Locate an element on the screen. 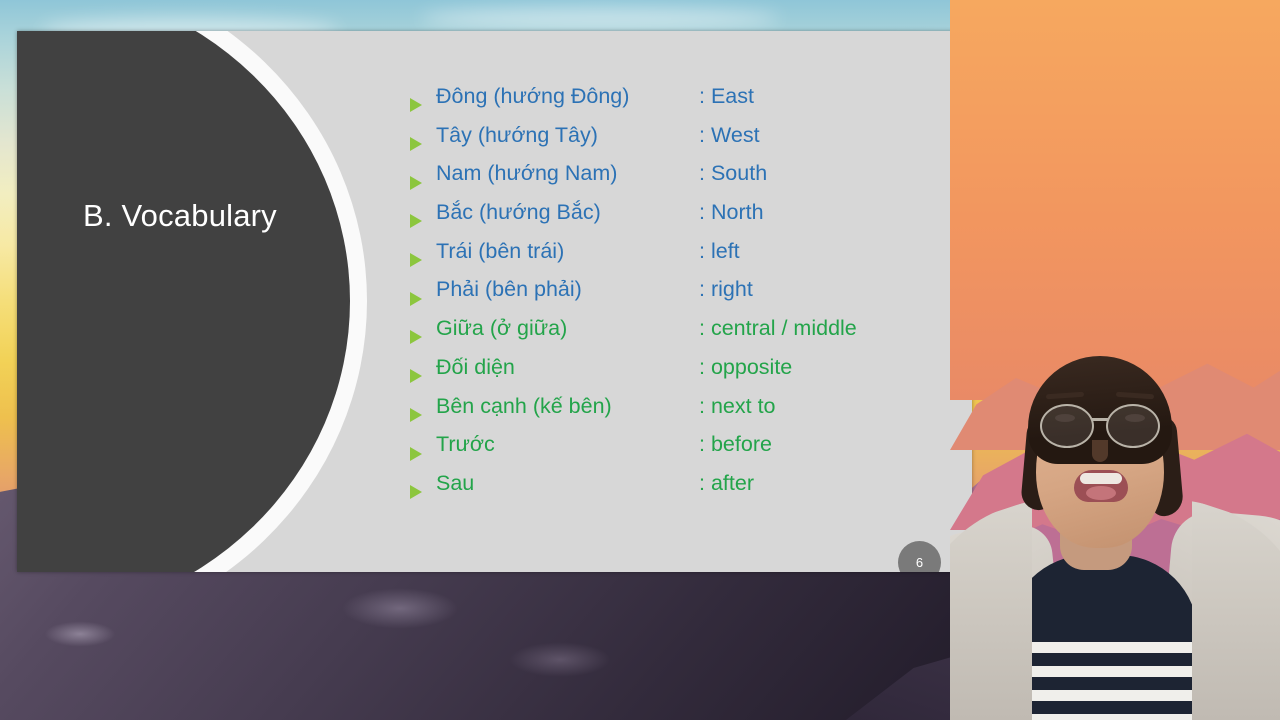 This screenshot has height=720, width=1280. vocabulary-definition: : right is located at coordinates (824, 290).